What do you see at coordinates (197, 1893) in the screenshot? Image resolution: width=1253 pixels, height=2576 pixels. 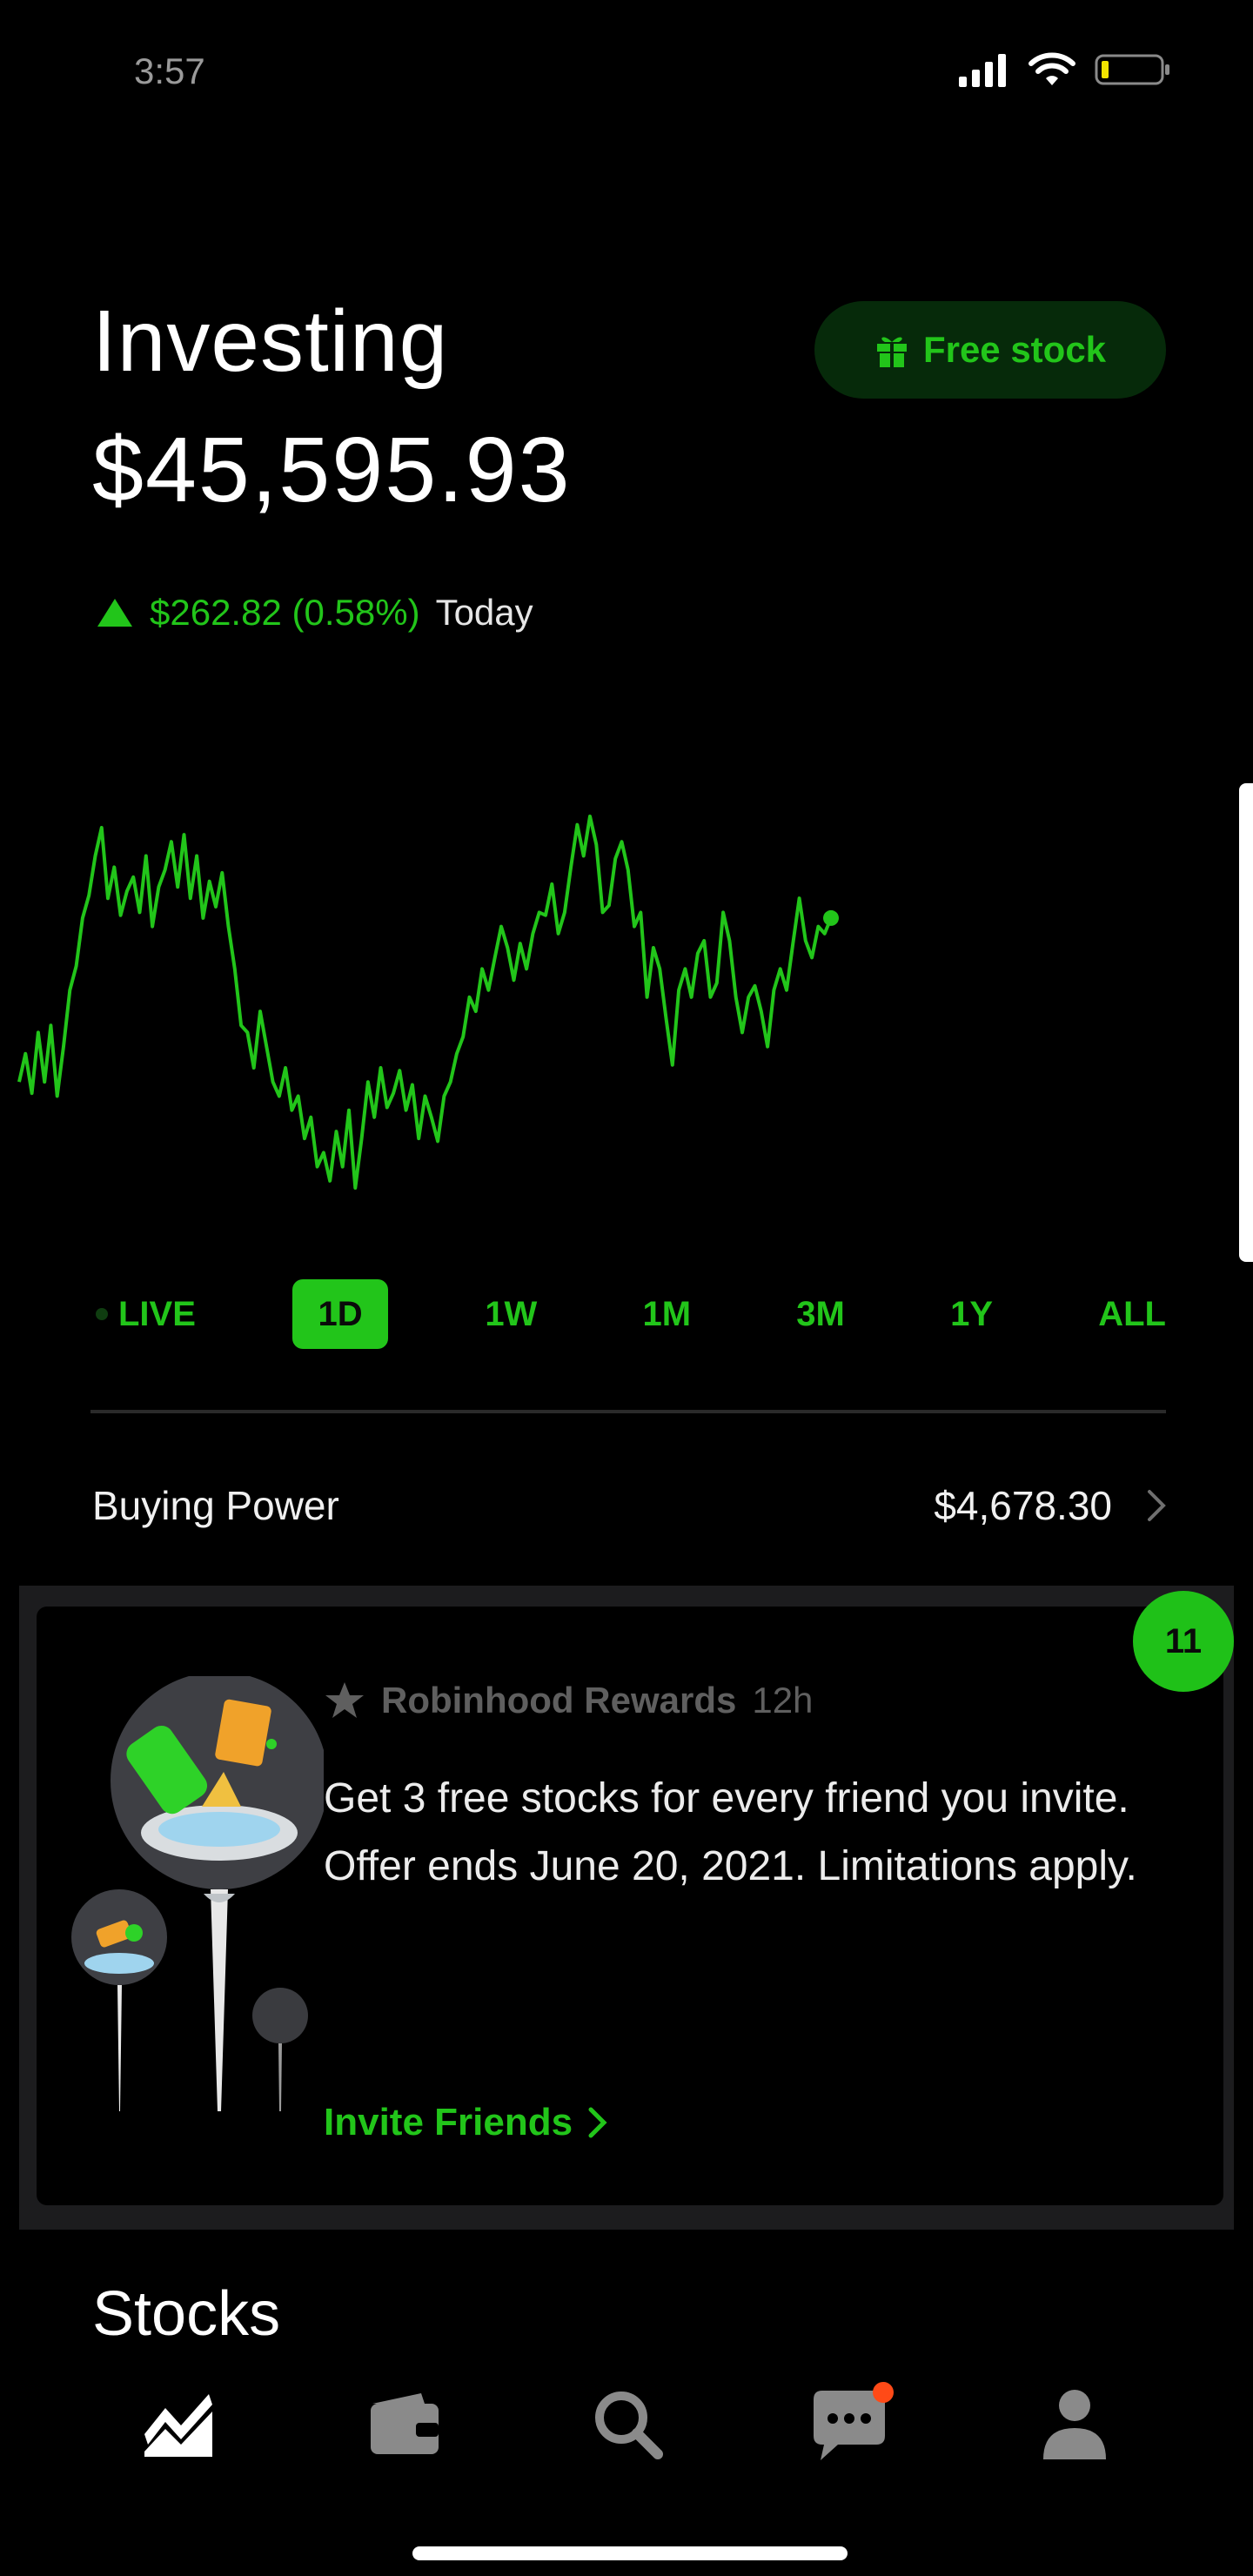 I see `rewards-illustration` at bounding box center [197, 1893].